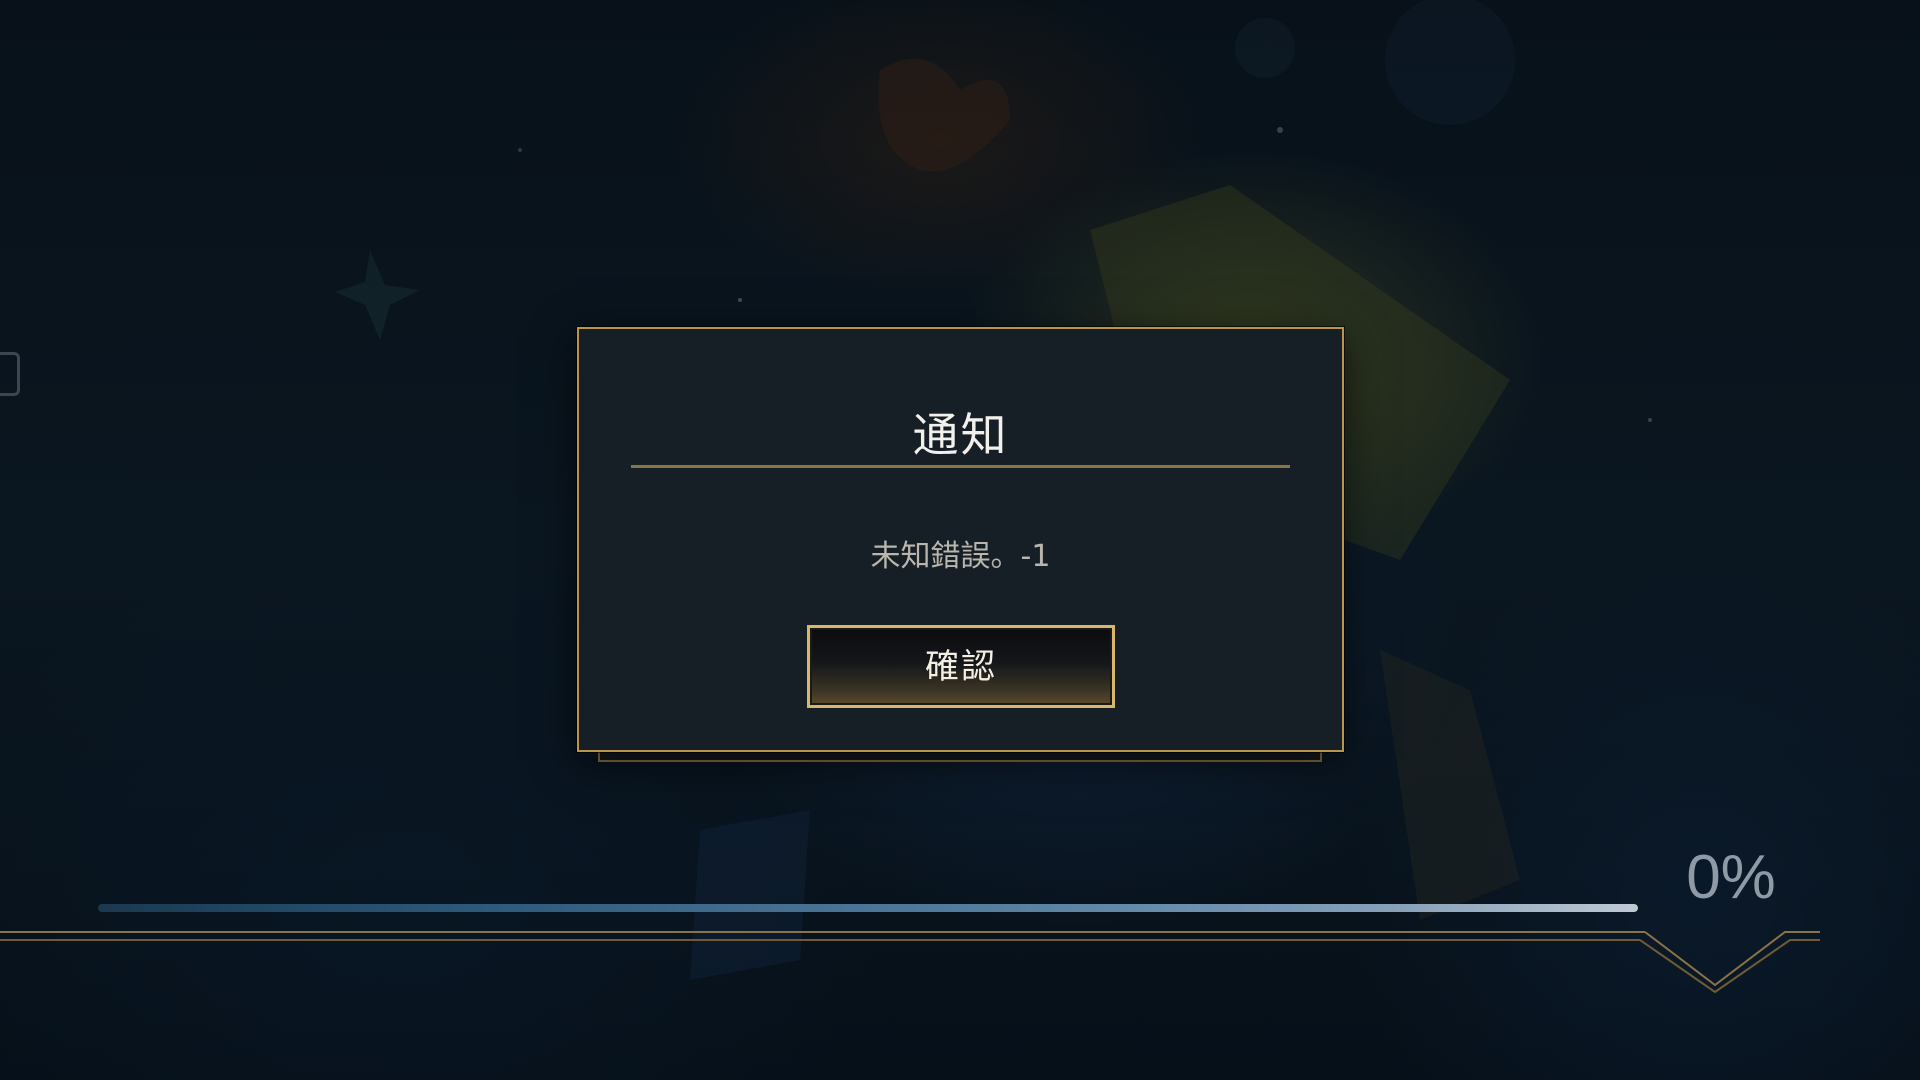  Describe the element at coordinates (910, 962) in the screenshot. I see `loading-frame-ornament` at that location.